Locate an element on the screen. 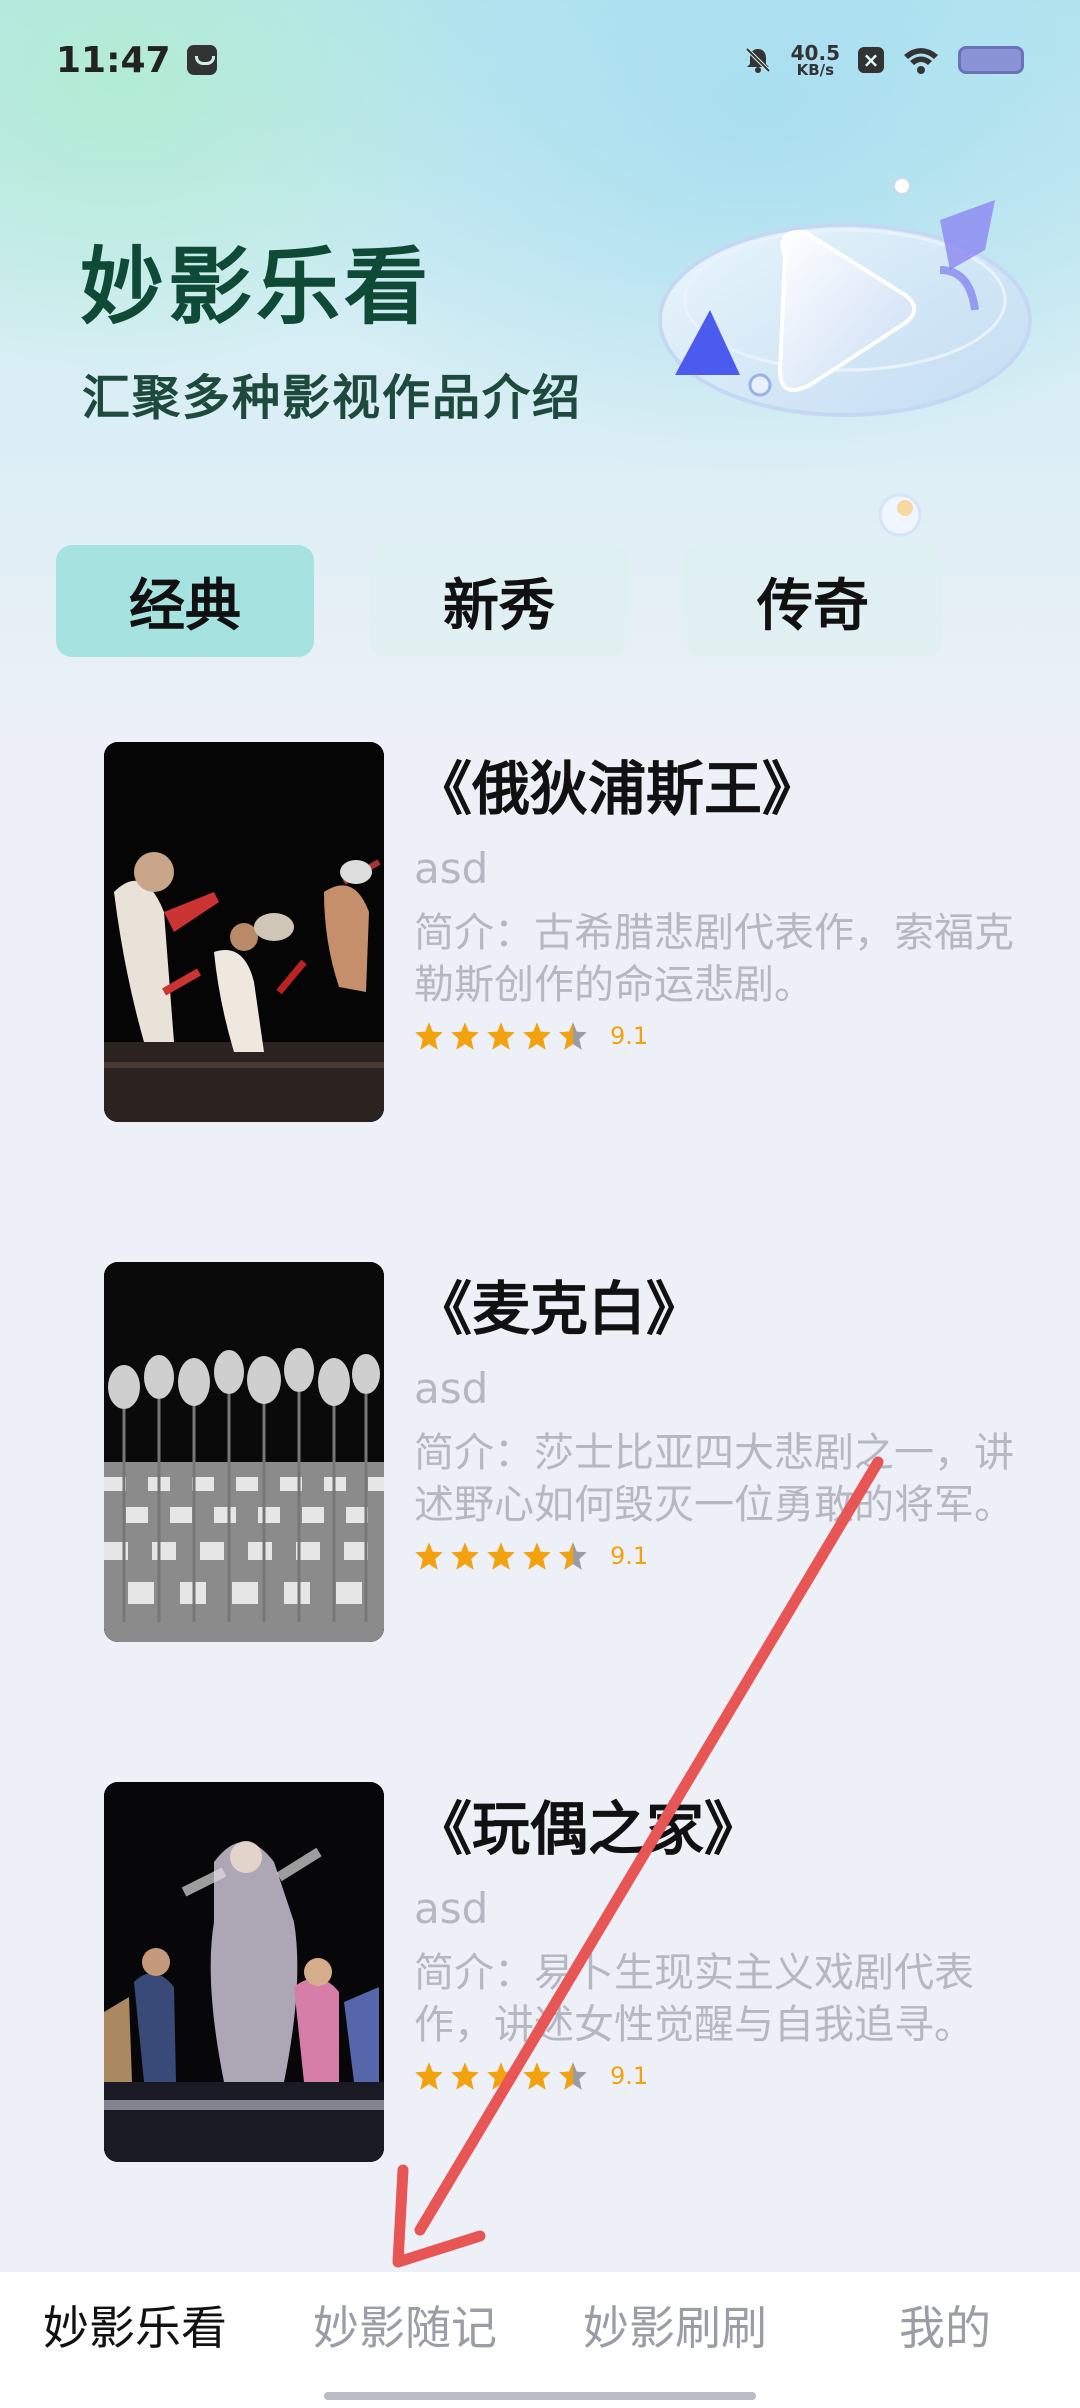  tab-classic: 经典 is located at coordinates (185, 601).